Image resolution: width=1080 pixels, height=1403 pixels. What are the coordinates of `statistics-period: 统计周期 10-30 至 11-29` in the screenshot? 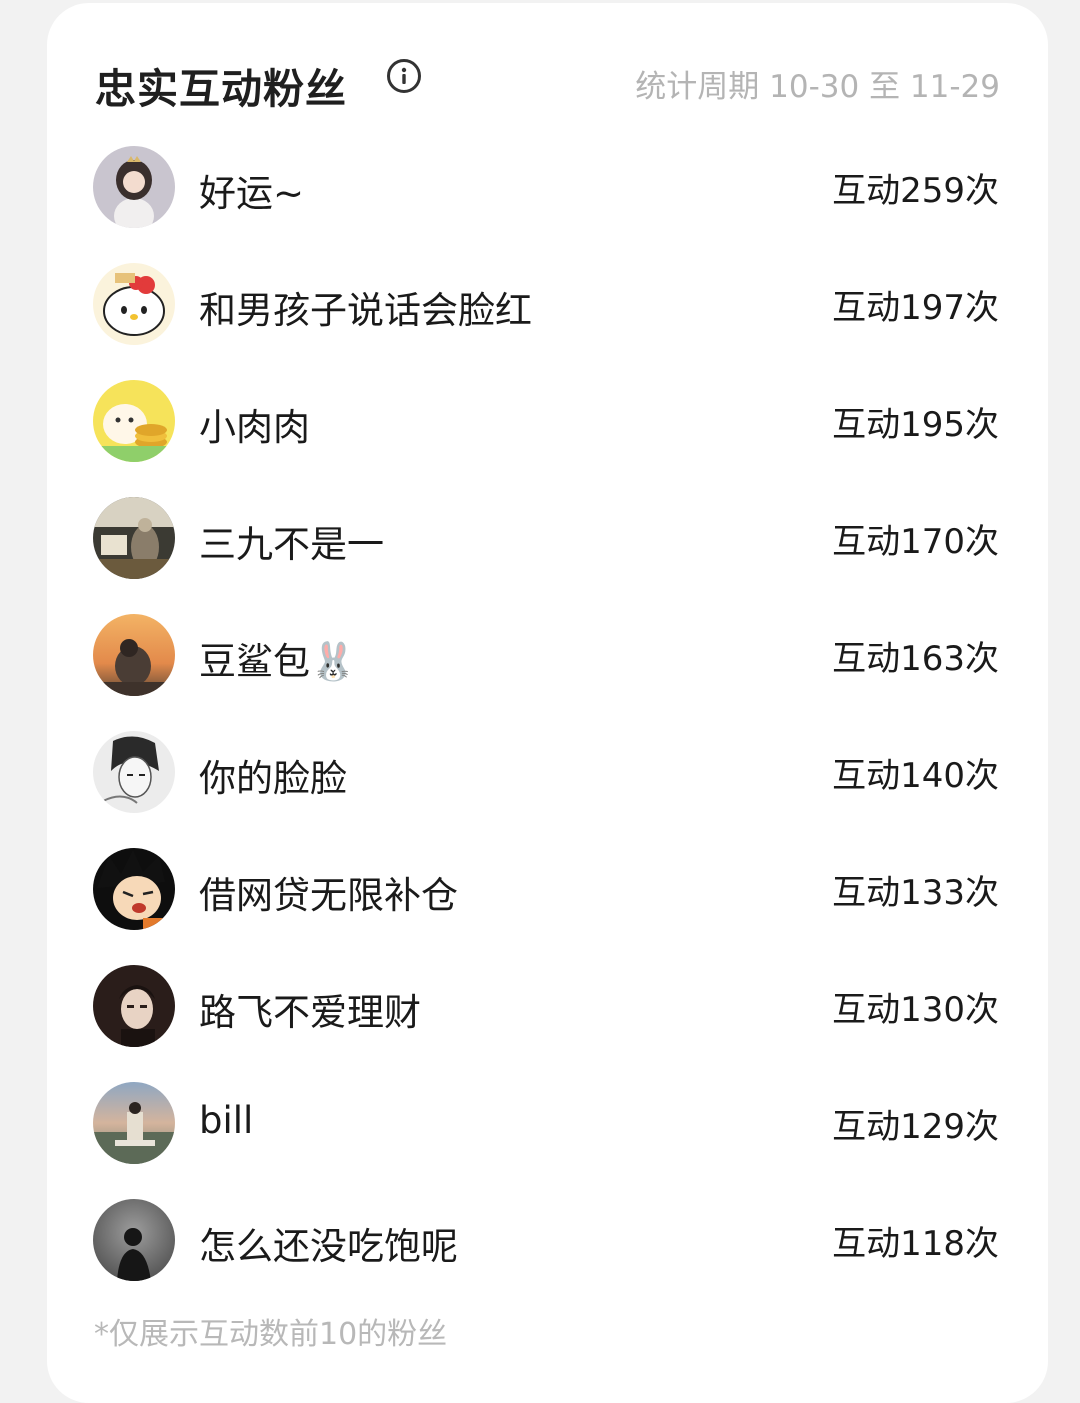 It's located at (817, 87).